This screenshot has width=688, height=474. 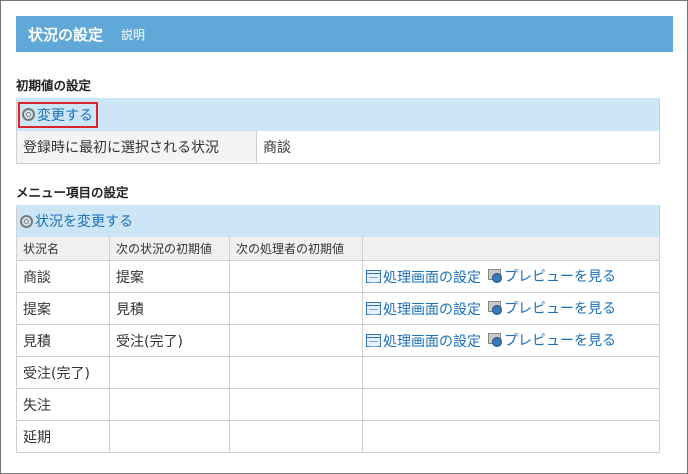 What do you see at coordinates (63, 404) in the screenshot?
I see `status-name: 失注` at bounding box center [63, 404].